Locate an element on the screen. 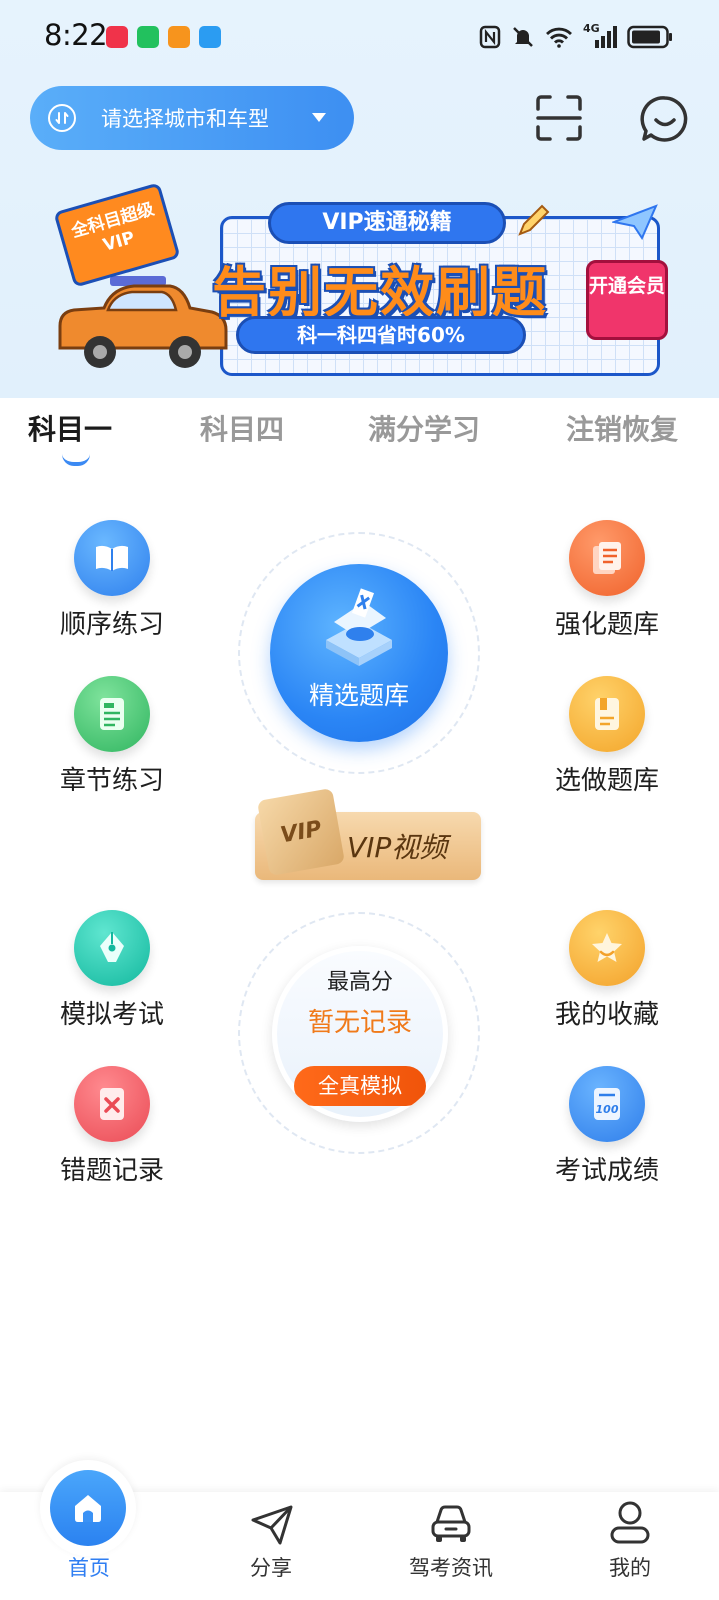 The height and width of the screenshot is (1600, 719). nav-share-label: 分享 is located at coordinates (271, 1568).